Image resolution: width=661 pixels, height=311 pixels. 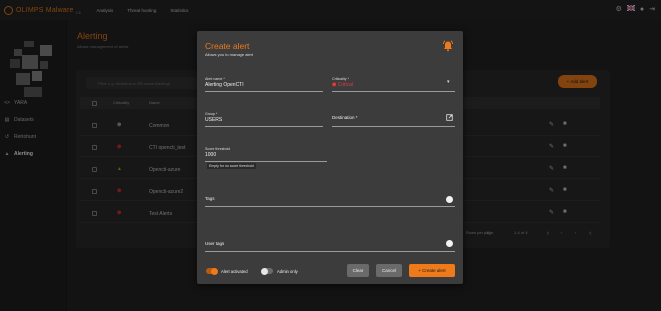 What do you see at coordinates (266, 161) in the screenshot?
I see `score-threshold-underline` at bounding box center [266, 161].